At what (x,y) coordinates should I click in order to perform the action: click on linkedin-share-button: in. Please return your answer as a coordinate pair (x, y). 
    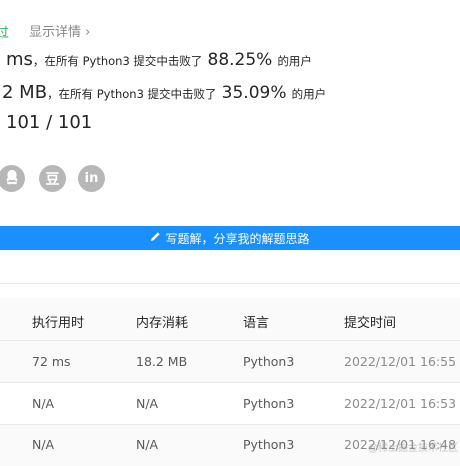
    Looking at the image, I should click on (91, 178).